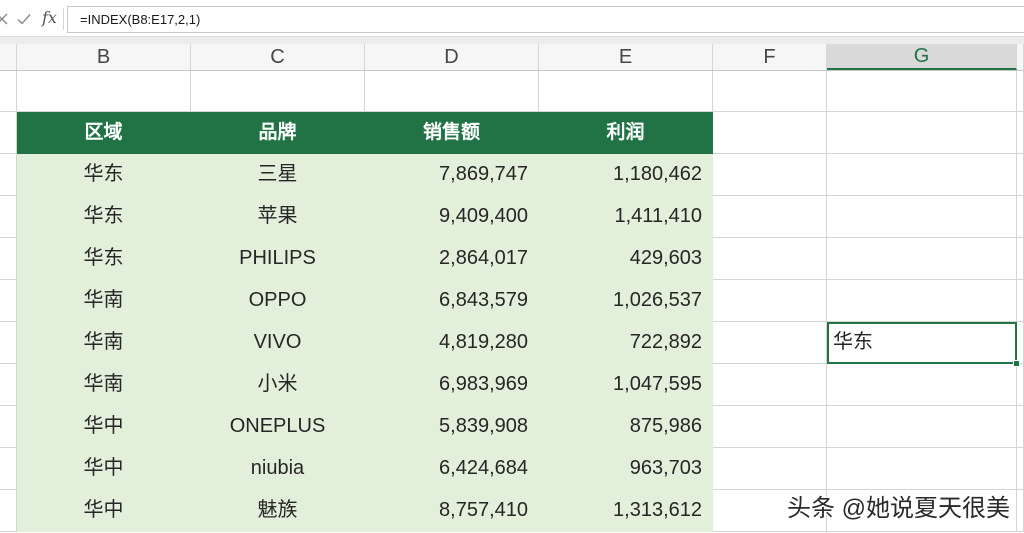  Describe the element at coordinates (452, 385) in the screenshot. I see `sales-cell: 6,983,969` at that location.